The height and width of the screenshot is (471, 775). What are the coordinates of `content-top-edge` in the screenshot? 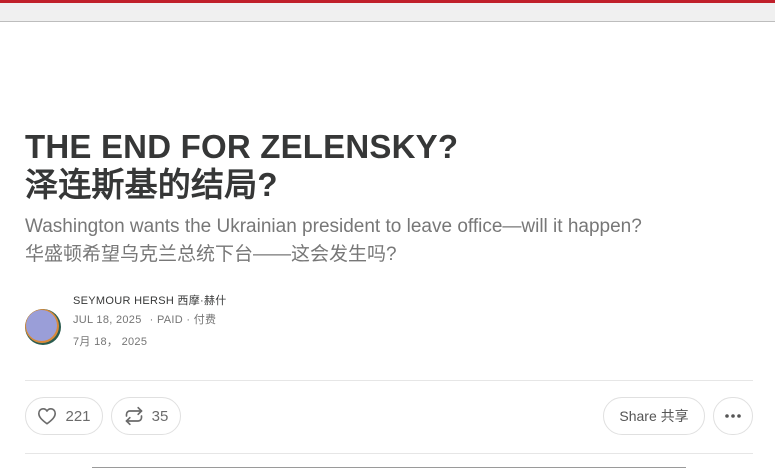 It's located at (389, 467).